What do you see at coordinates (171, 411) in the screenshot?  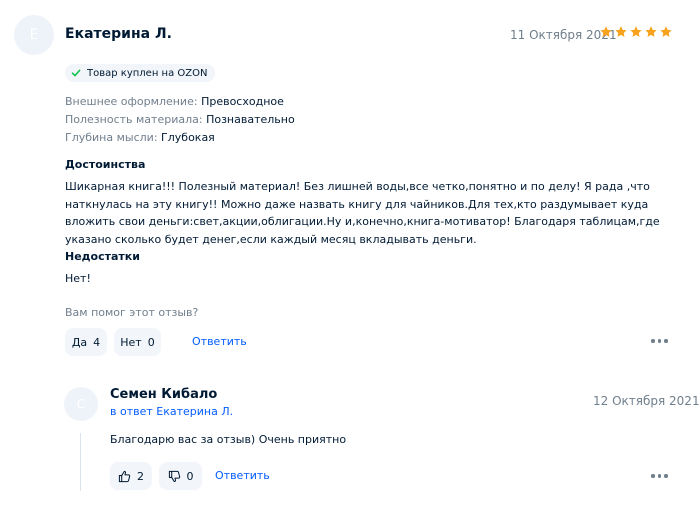 I see `in-response-link: в ответ Екатерина Л.` at bounding box center [171, 411].